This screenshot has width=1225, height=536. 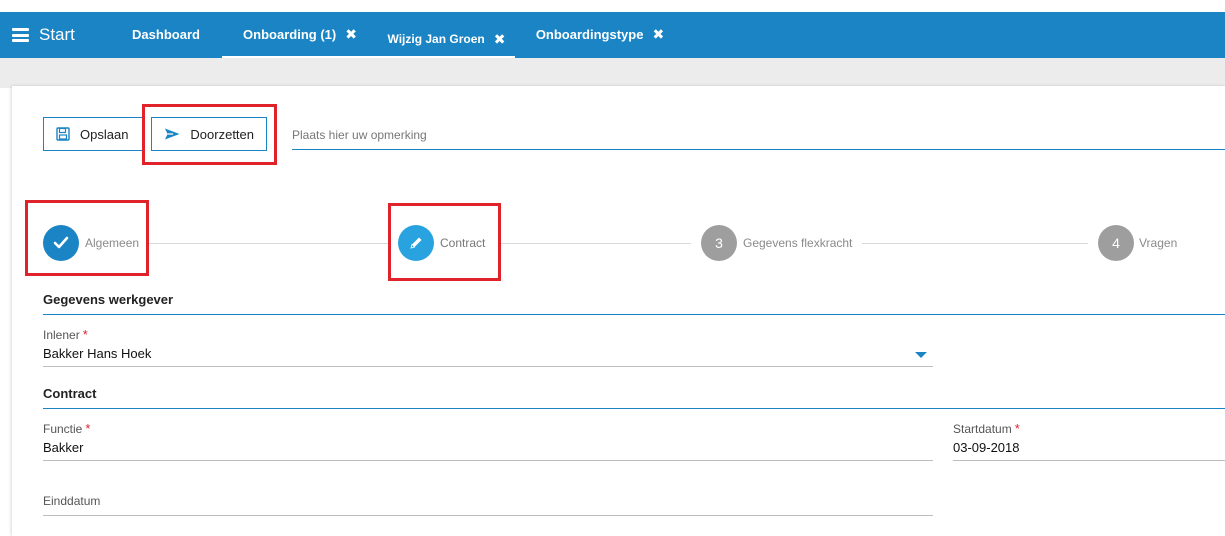 I want to click on highlight-box-submit, so click(x=209, y=134).